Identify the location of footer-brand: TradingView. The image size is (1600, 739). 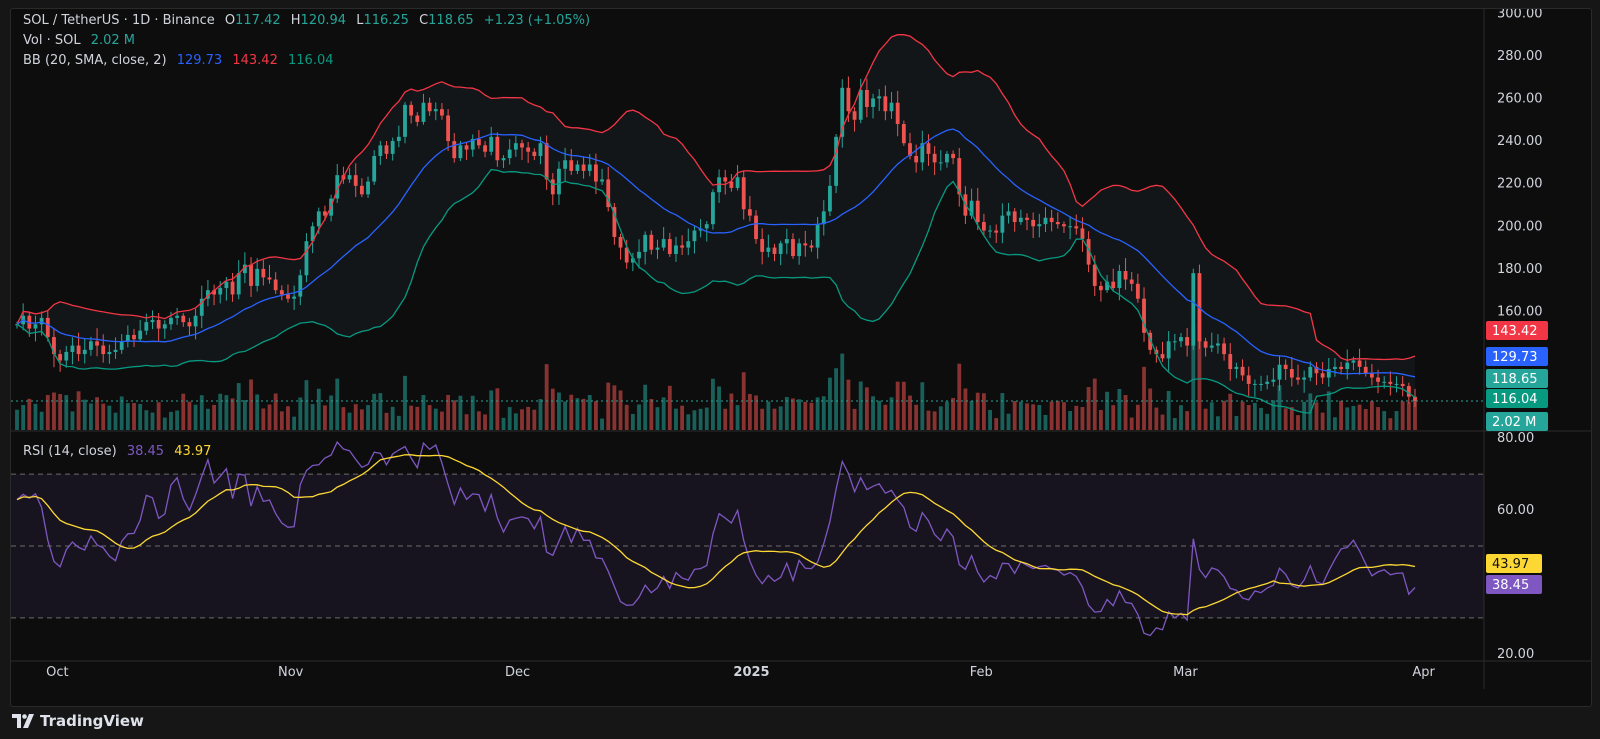
(78, 721).